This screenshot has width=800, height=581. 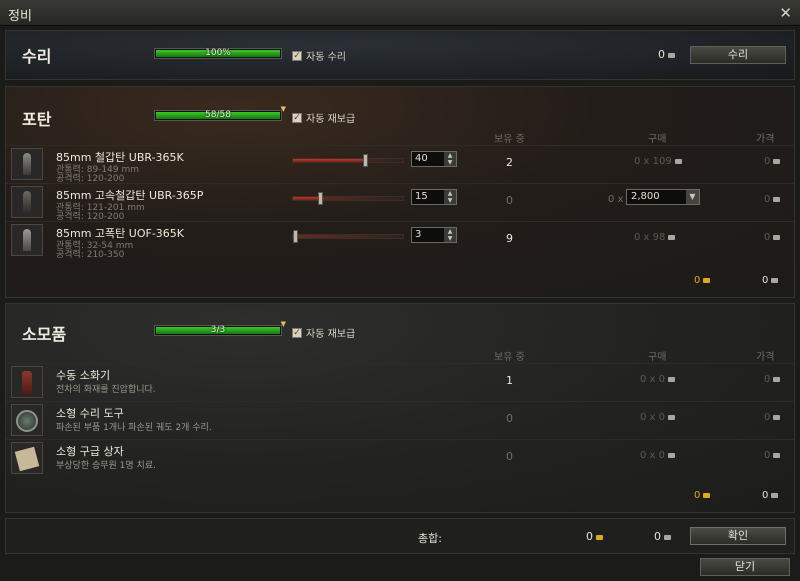 I want to click on fire-extinguisher-icon, so click(x=27, y=383).